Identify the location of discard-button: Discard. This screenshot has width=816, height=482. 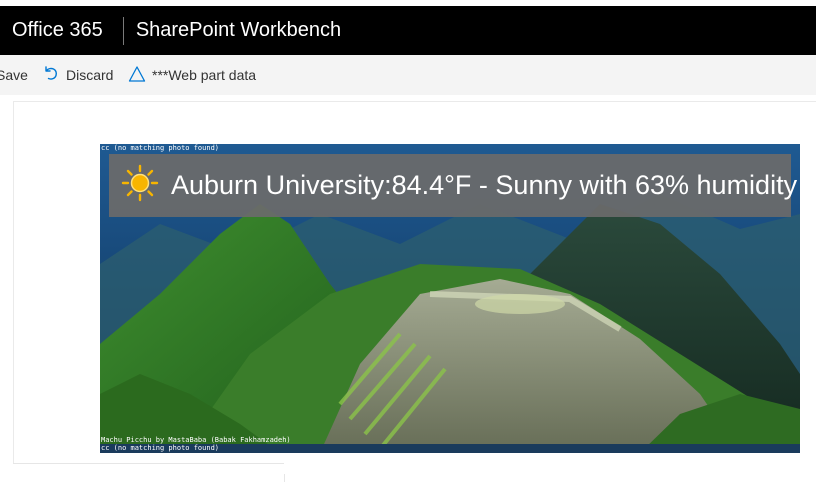
(77, 75).